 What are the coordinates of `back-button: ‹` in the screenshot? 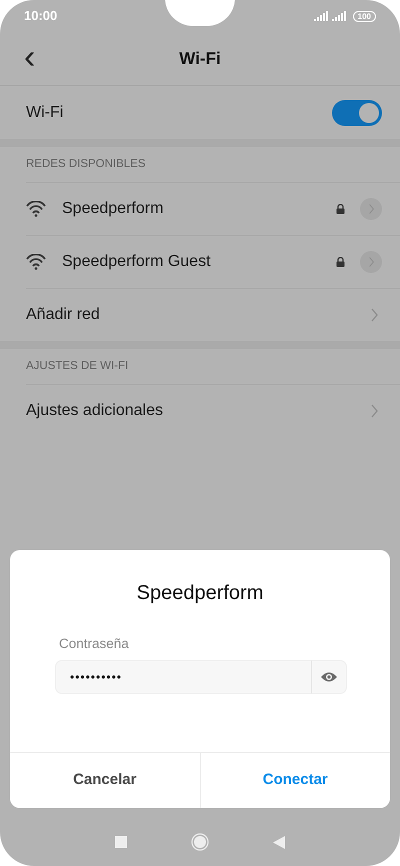 It's located at (30, 57).